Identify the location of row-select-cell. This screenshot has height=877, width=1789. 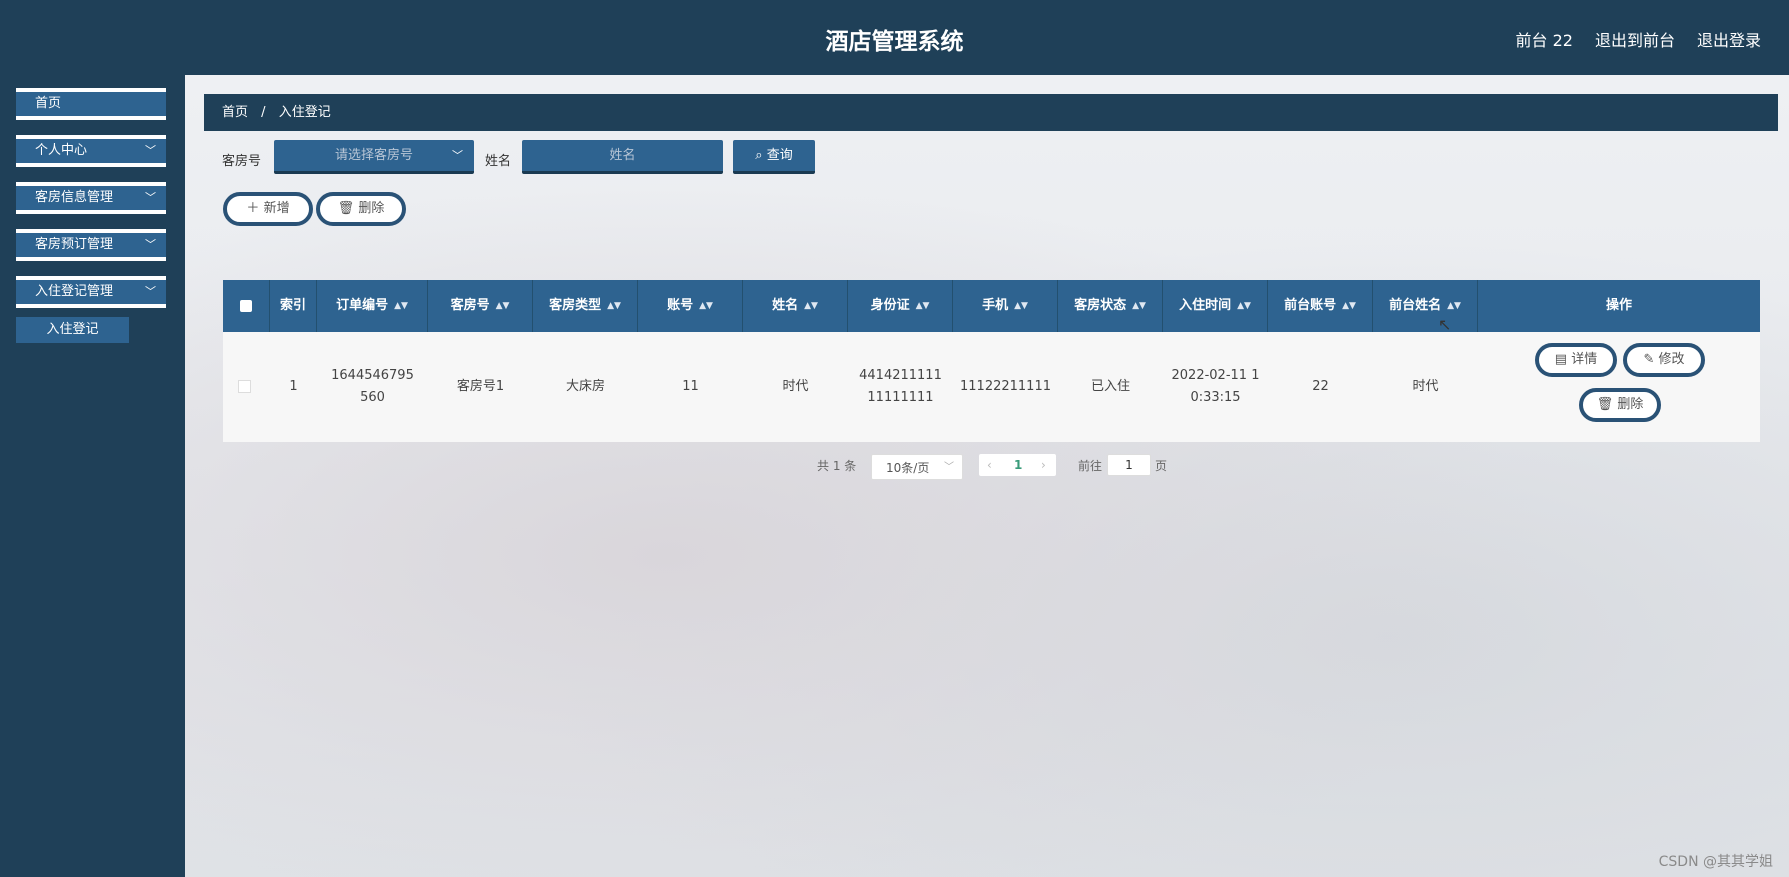
(246, 387).